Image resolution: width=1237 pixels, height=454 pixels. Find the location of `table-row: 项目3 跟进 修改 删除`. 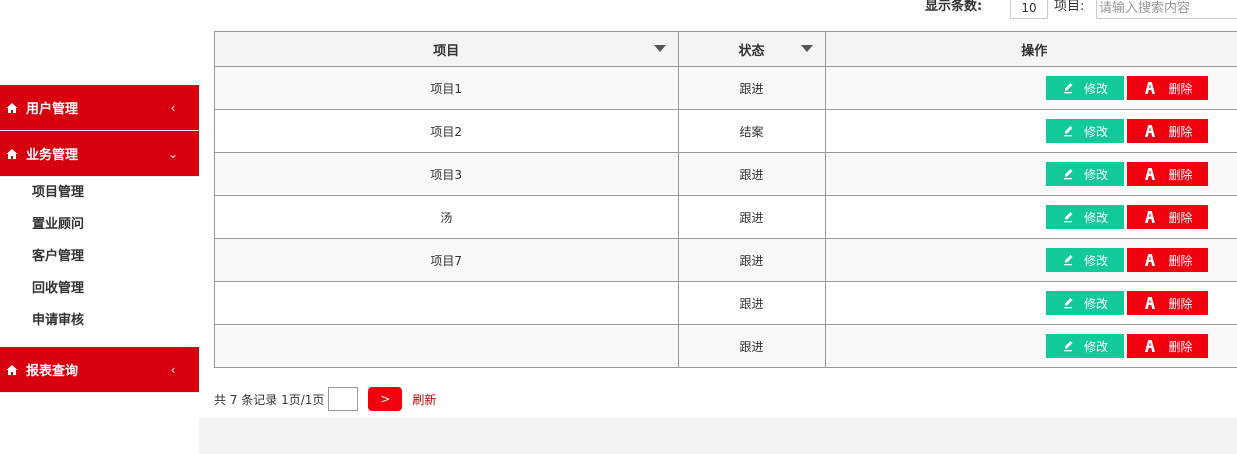

table-row: 项目3 跟进 修改 删除 is located at coordinates (726, 174).